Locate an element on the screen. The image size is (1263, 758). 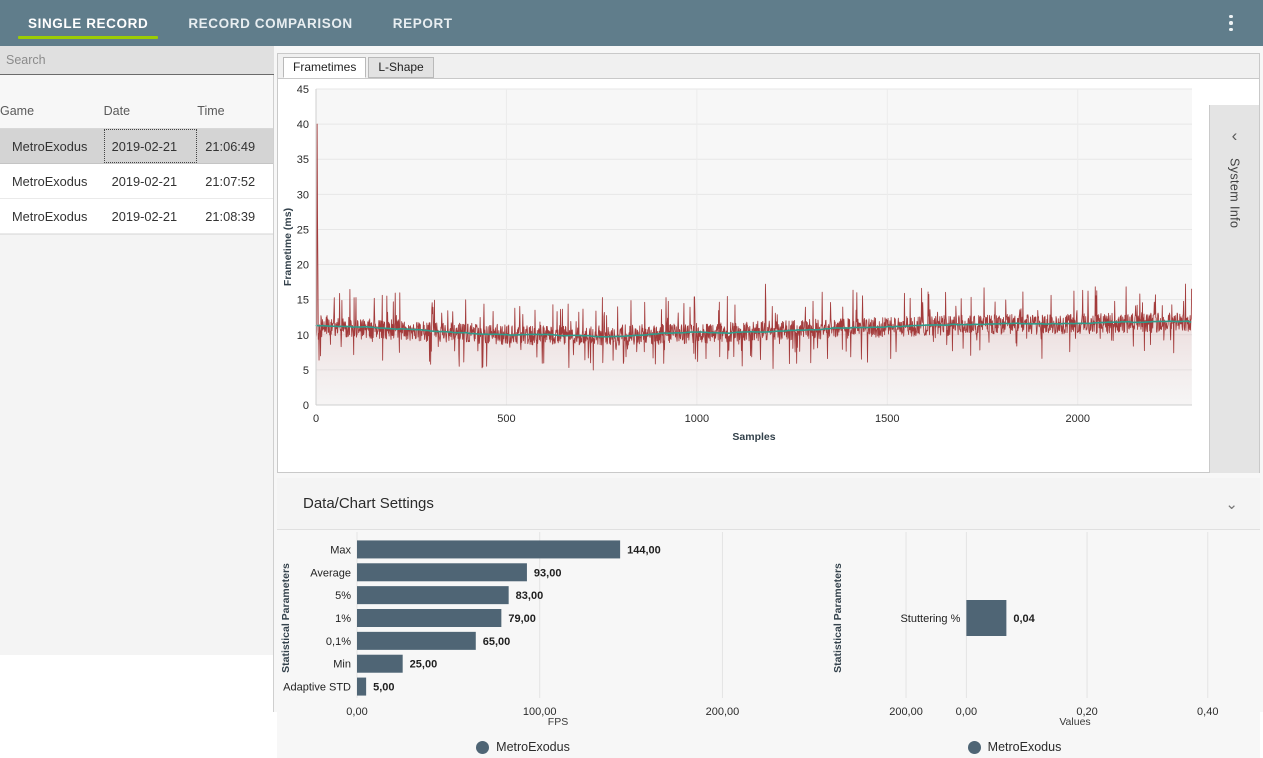
sidebar-spacer is located at coordinates (136, 84).